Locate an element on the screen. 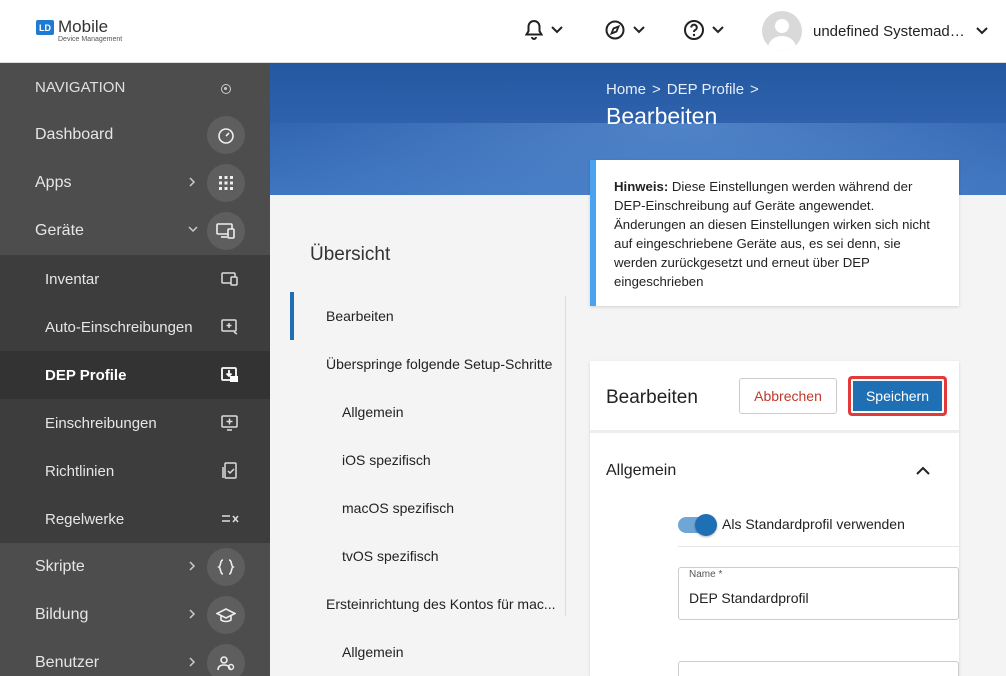 The image size is (1006, 676). active-indicator is located at coordinates (292, 316).